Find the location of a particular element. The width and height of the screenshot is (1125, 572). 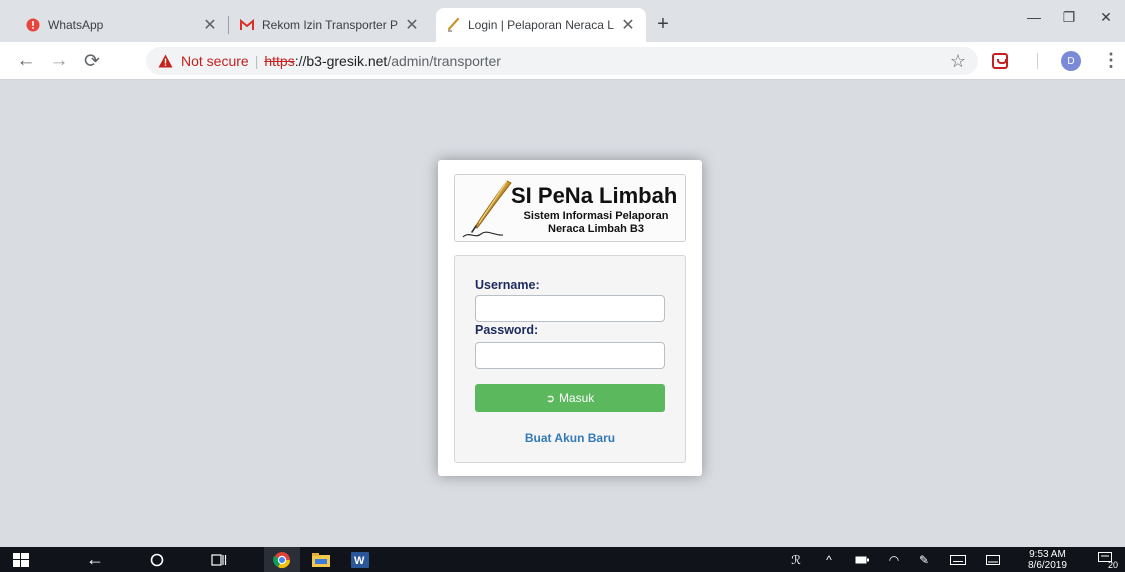

minimize-icon: — is located at coordinates (1034, 17).